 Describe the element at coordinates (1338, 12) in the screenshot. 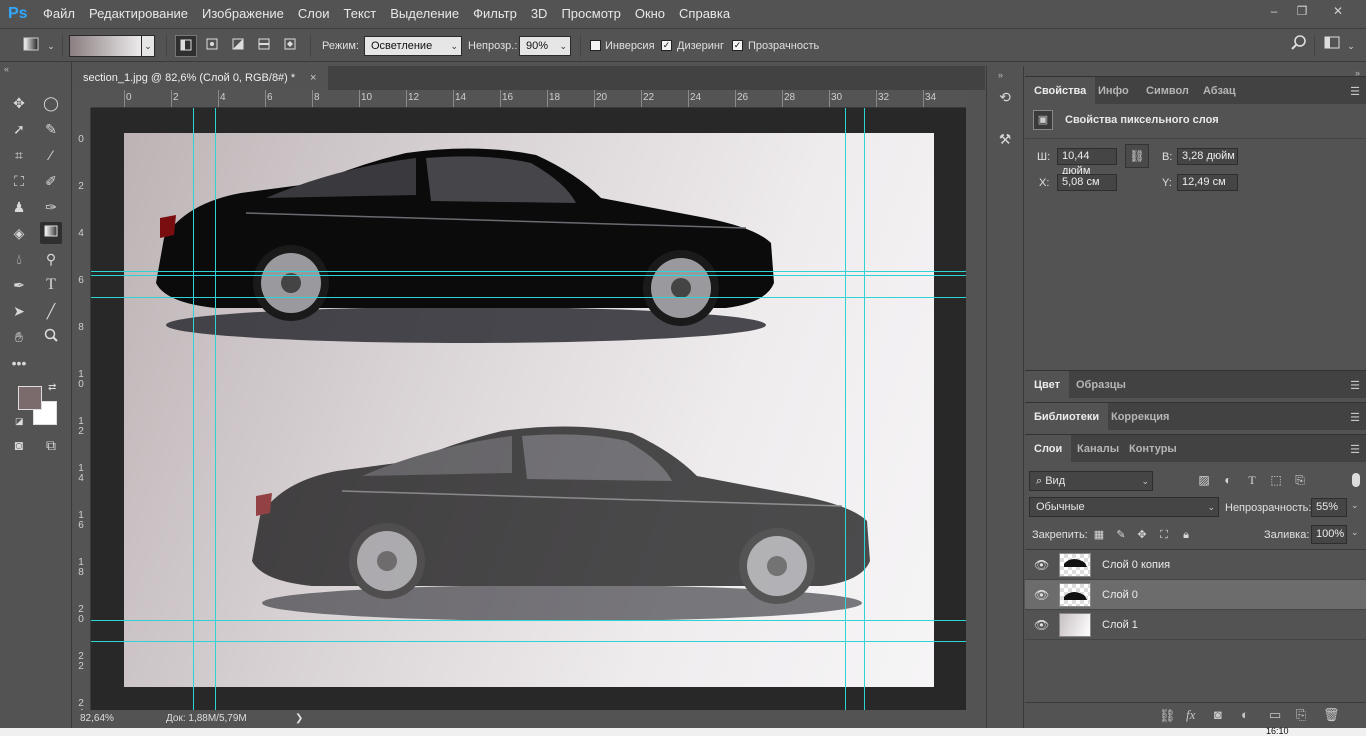

I see `close-window-icon: ✕` at that location.